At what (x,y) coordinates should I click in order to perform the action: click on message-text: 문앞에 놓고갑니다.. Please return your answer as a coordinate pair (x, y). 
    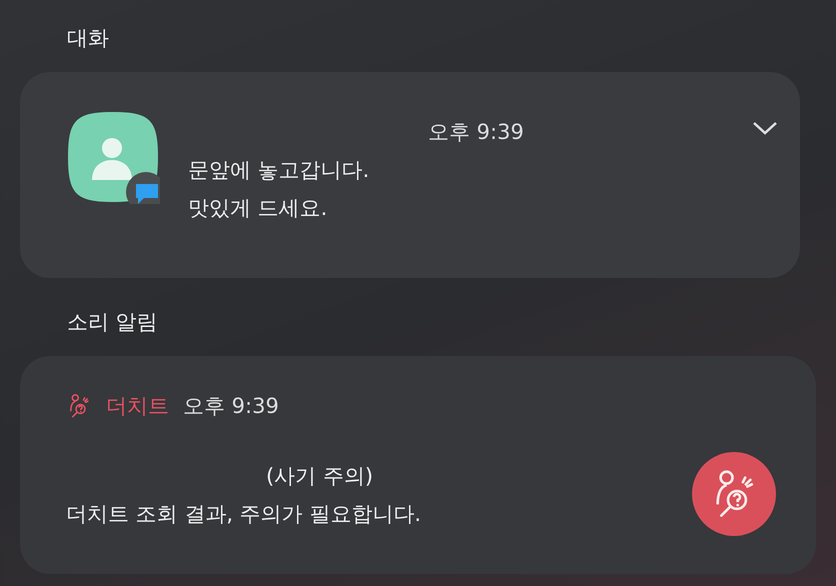
    Looking at the image, I should click on (279, 170).